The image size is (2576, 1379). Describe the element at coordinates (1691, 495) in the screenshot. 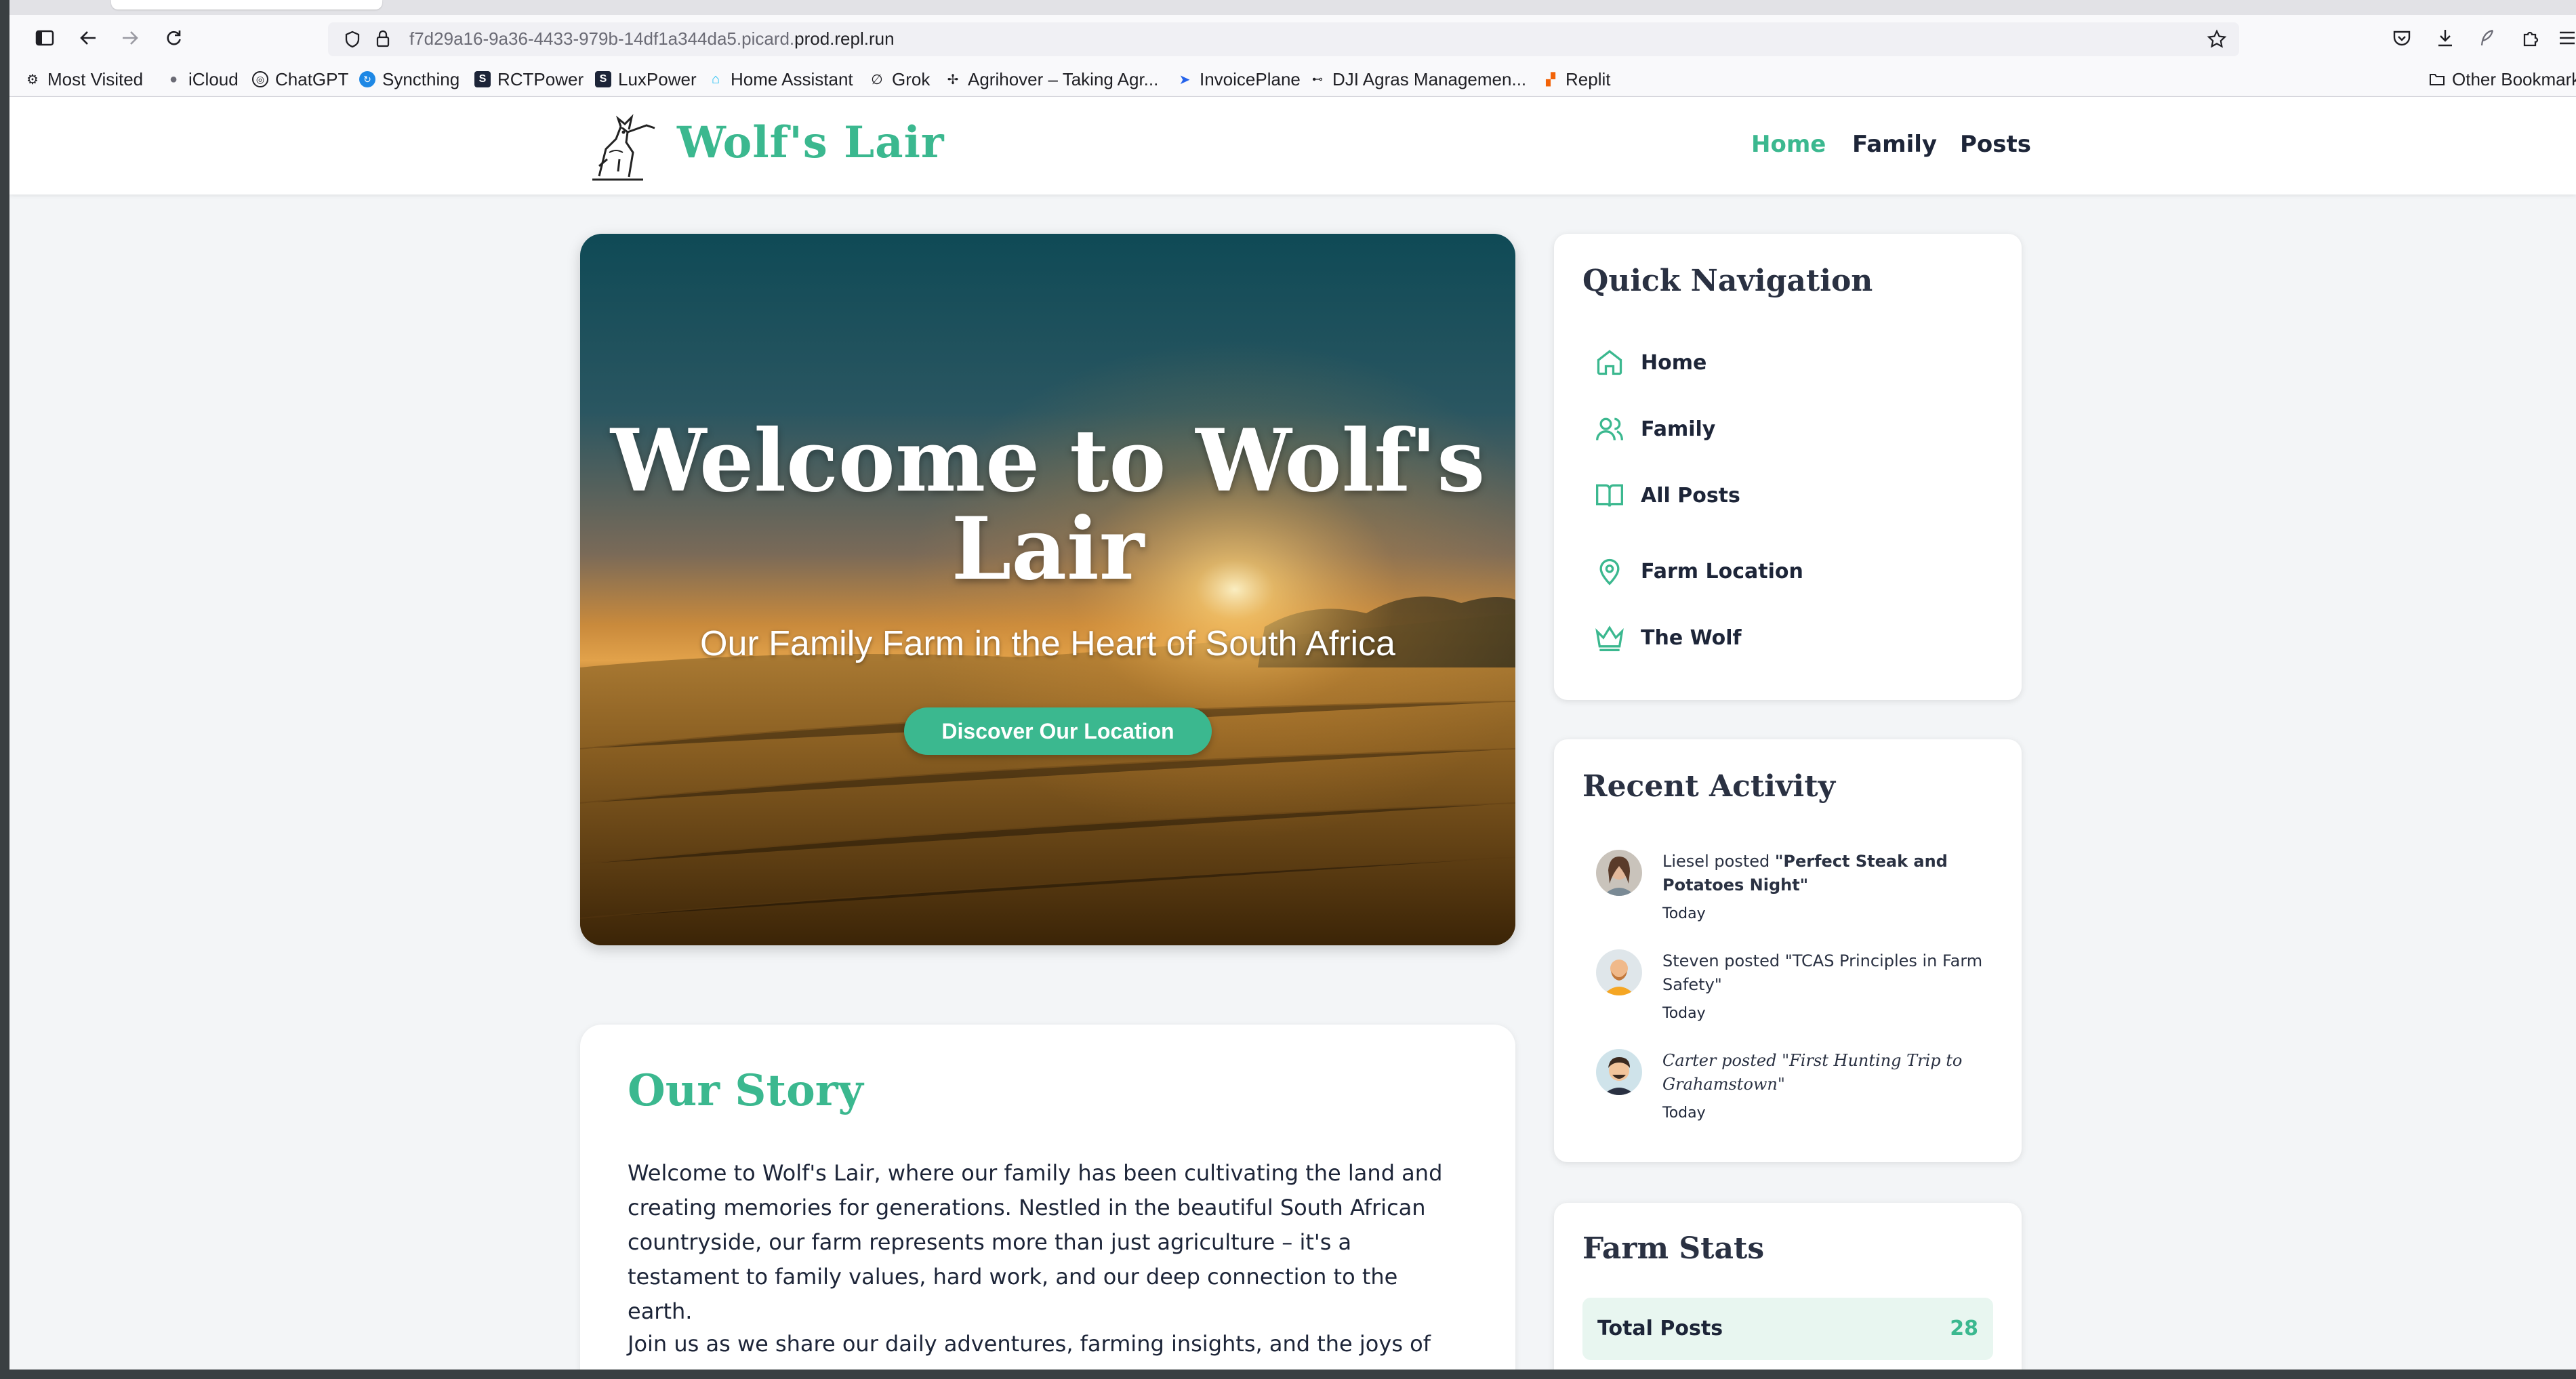

I see `quick-nav-label: All Posts` at that location.